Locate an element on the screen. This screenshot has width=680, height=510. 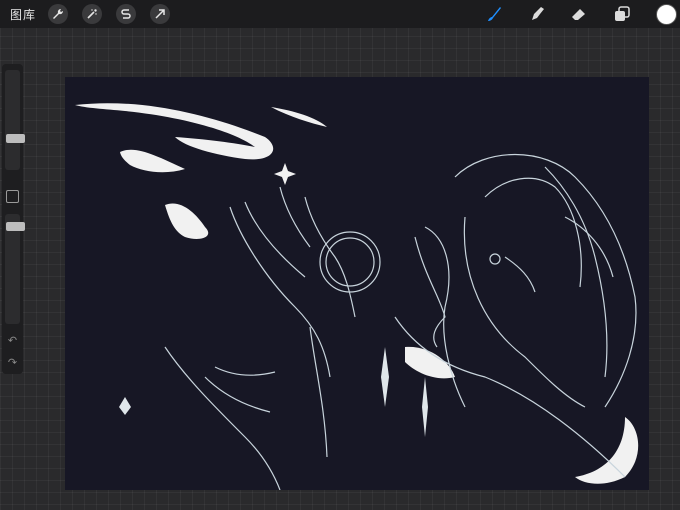
opacity-thumb is located at coordinates (15, 226).